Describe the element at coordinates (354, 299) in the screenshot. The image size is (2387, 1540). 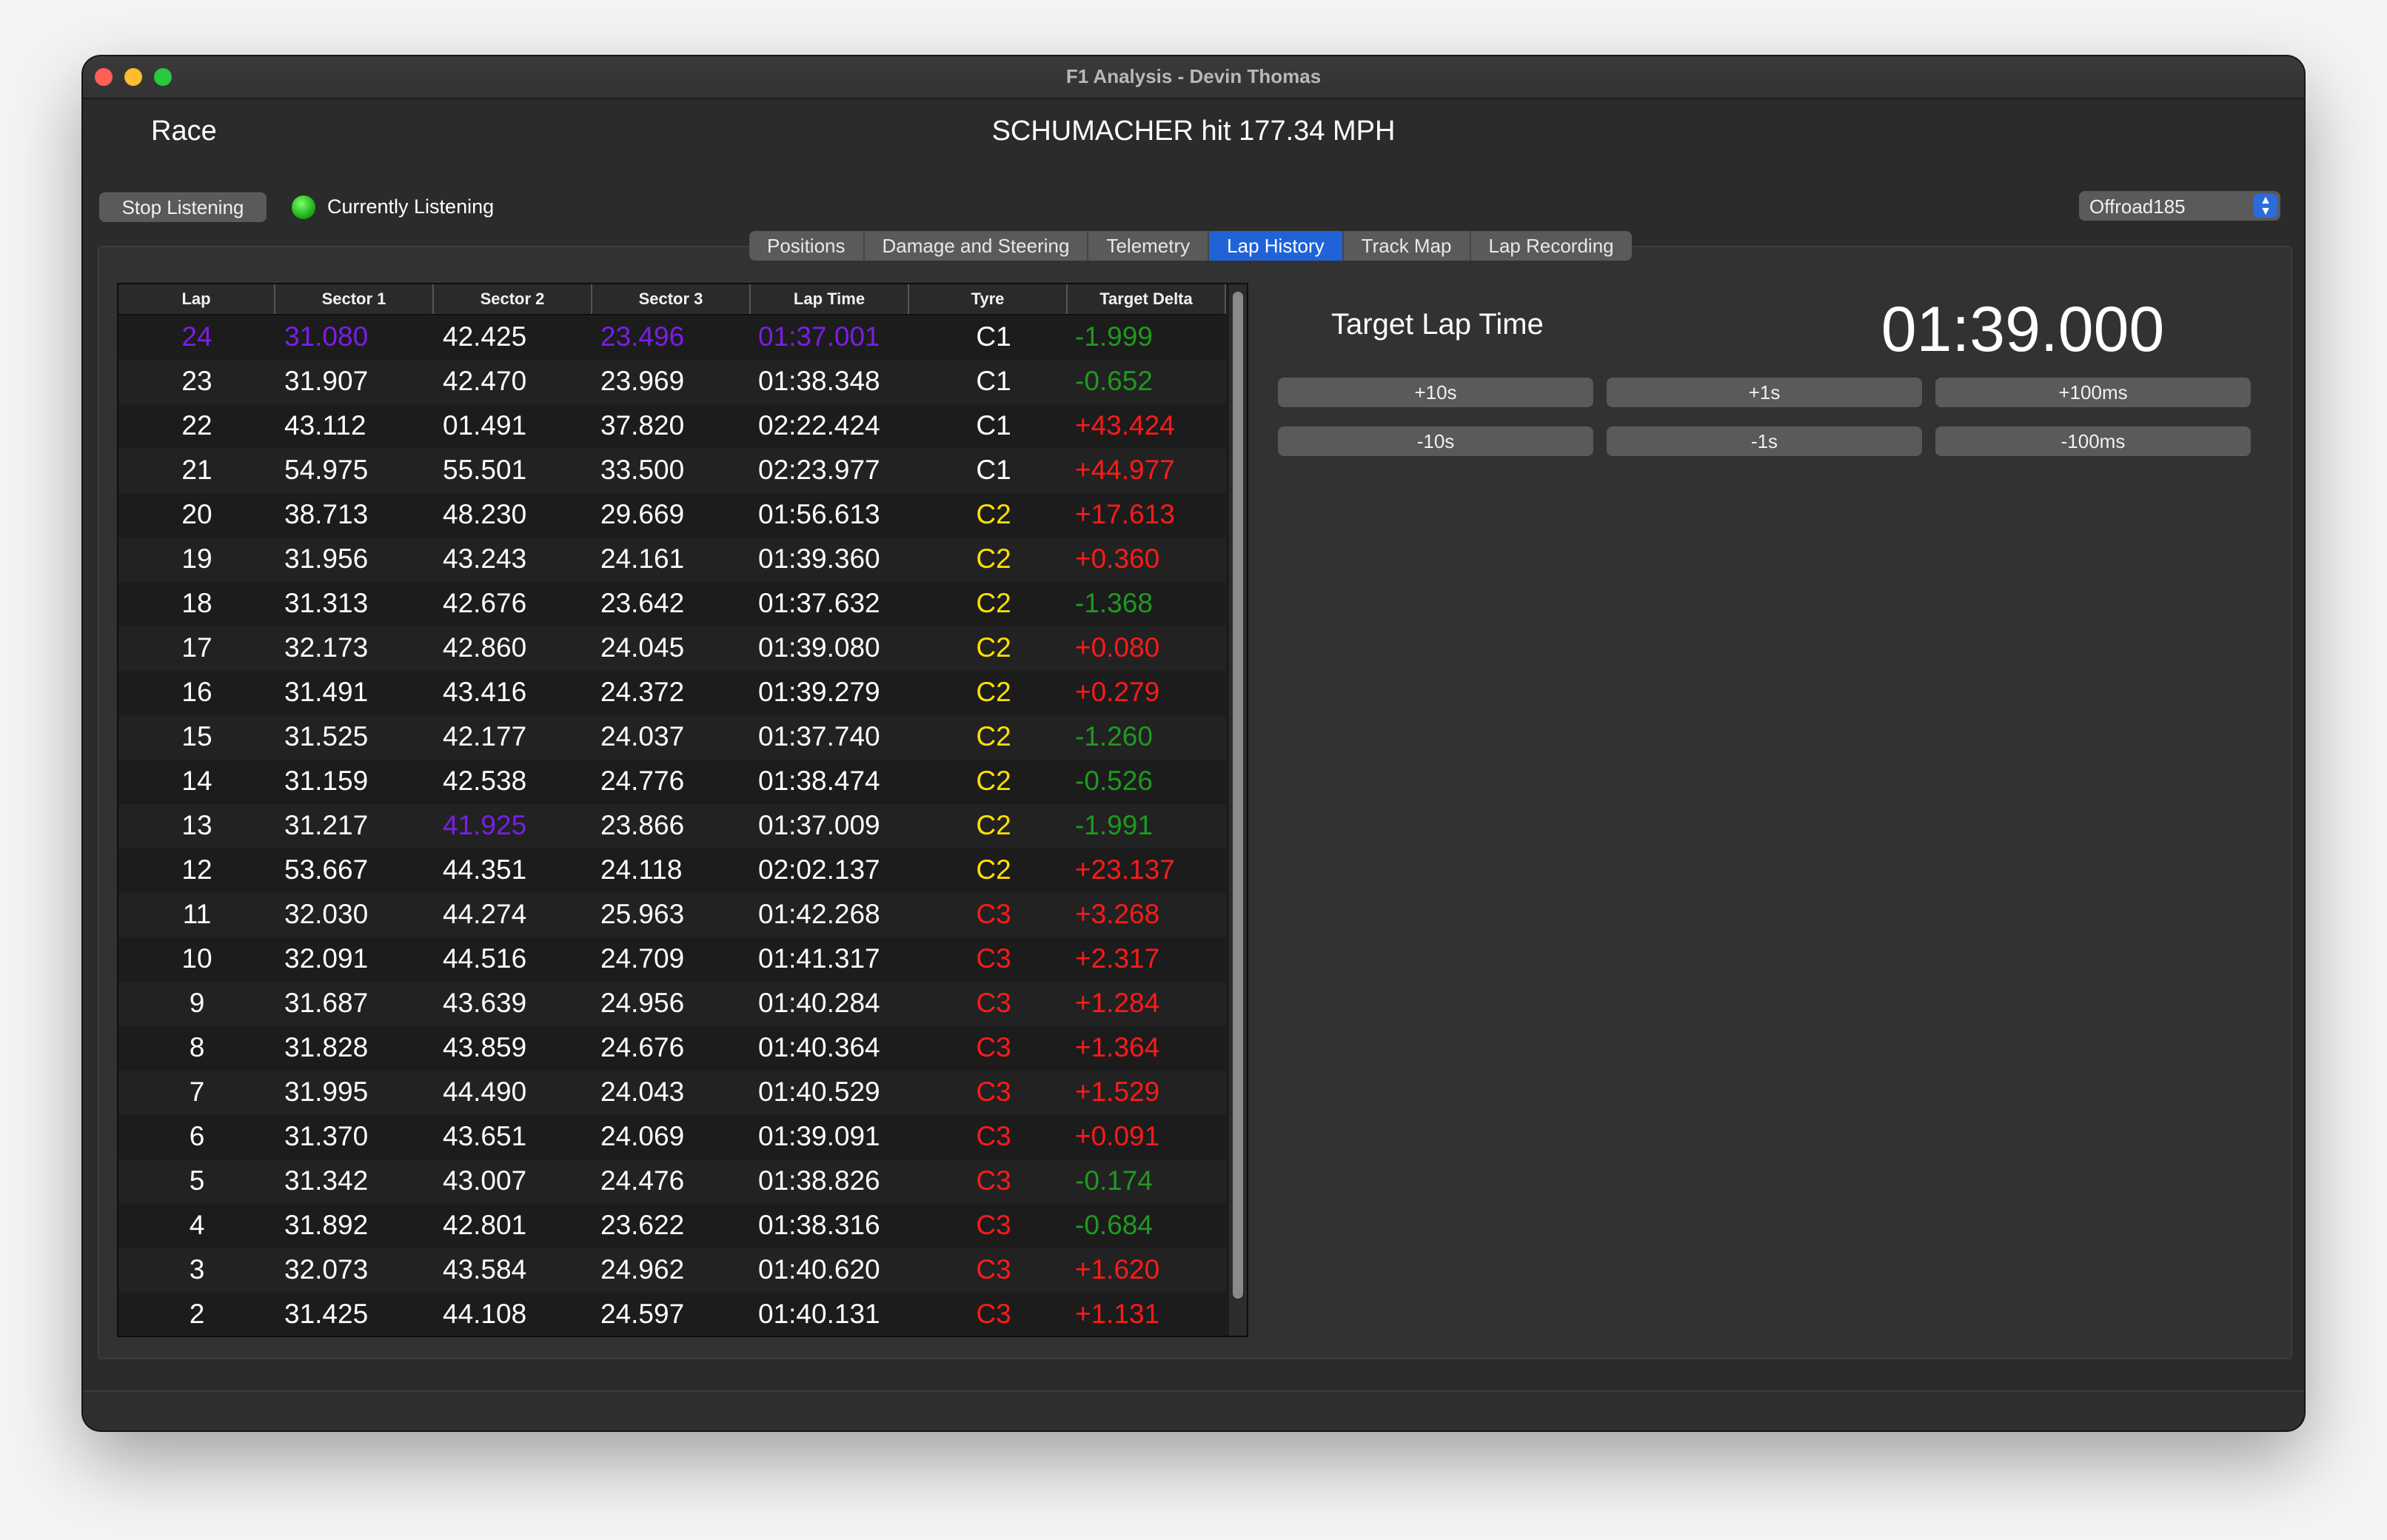
I see `column-header-sector-1: Sector 1` at that location.